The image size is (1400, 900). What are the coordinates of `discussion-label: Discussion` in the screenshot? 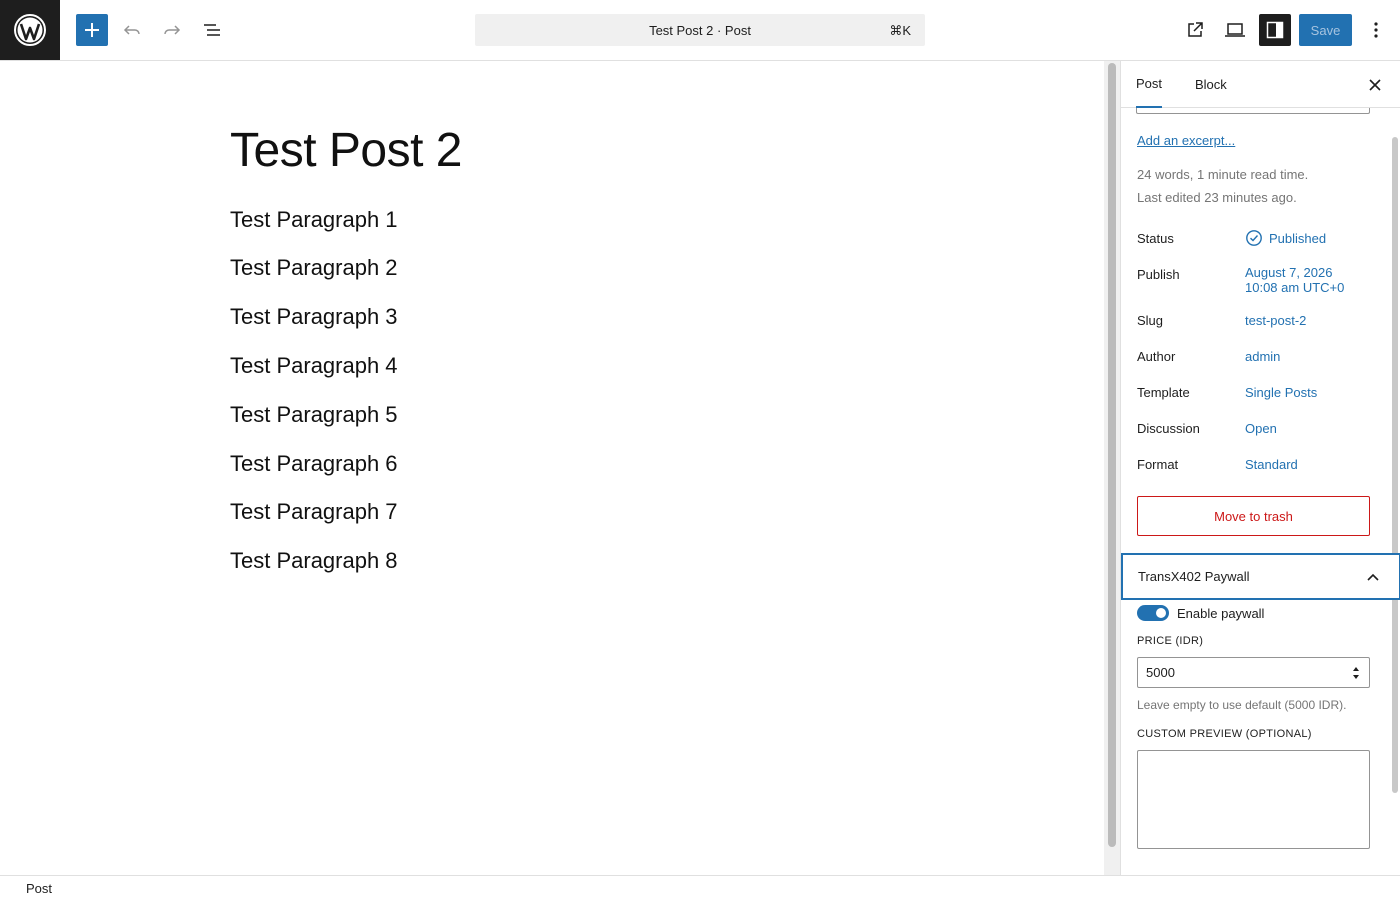 It's located at (1168, 428).